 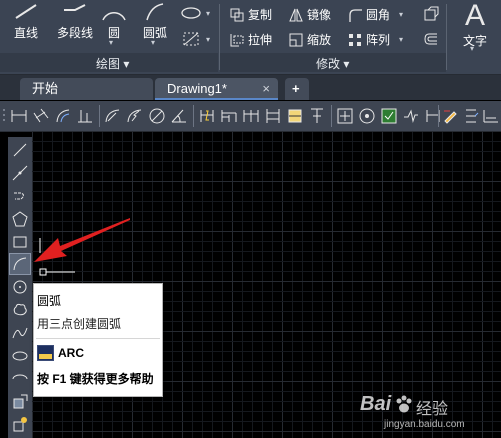 I want to click on tooltip-description: 用三点创建圆弧, so click(x=79, y=324).